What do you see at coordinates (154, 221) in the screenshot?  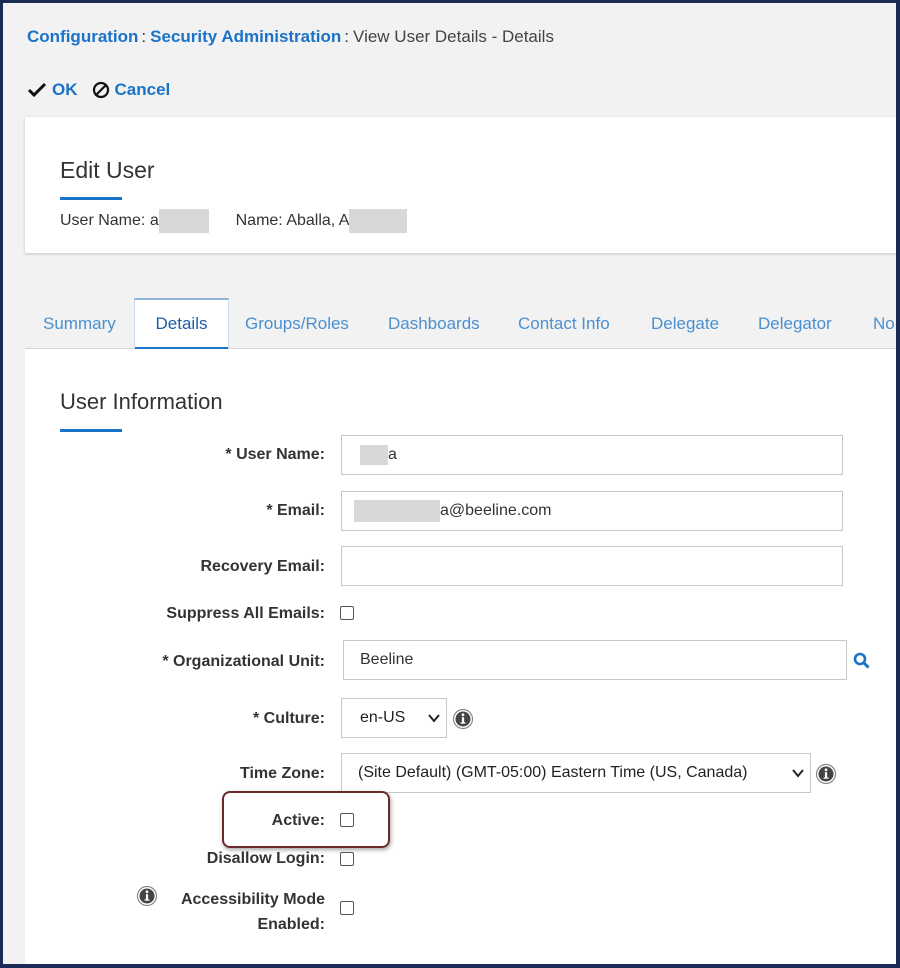 I see `user-name-value: a` at bounding box center [154, 221].